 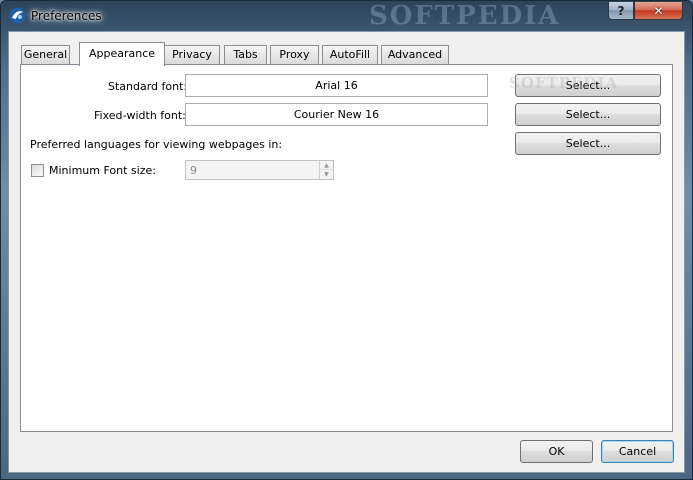 I want to click on min-font-checkbox, so click(x=37, y=170).